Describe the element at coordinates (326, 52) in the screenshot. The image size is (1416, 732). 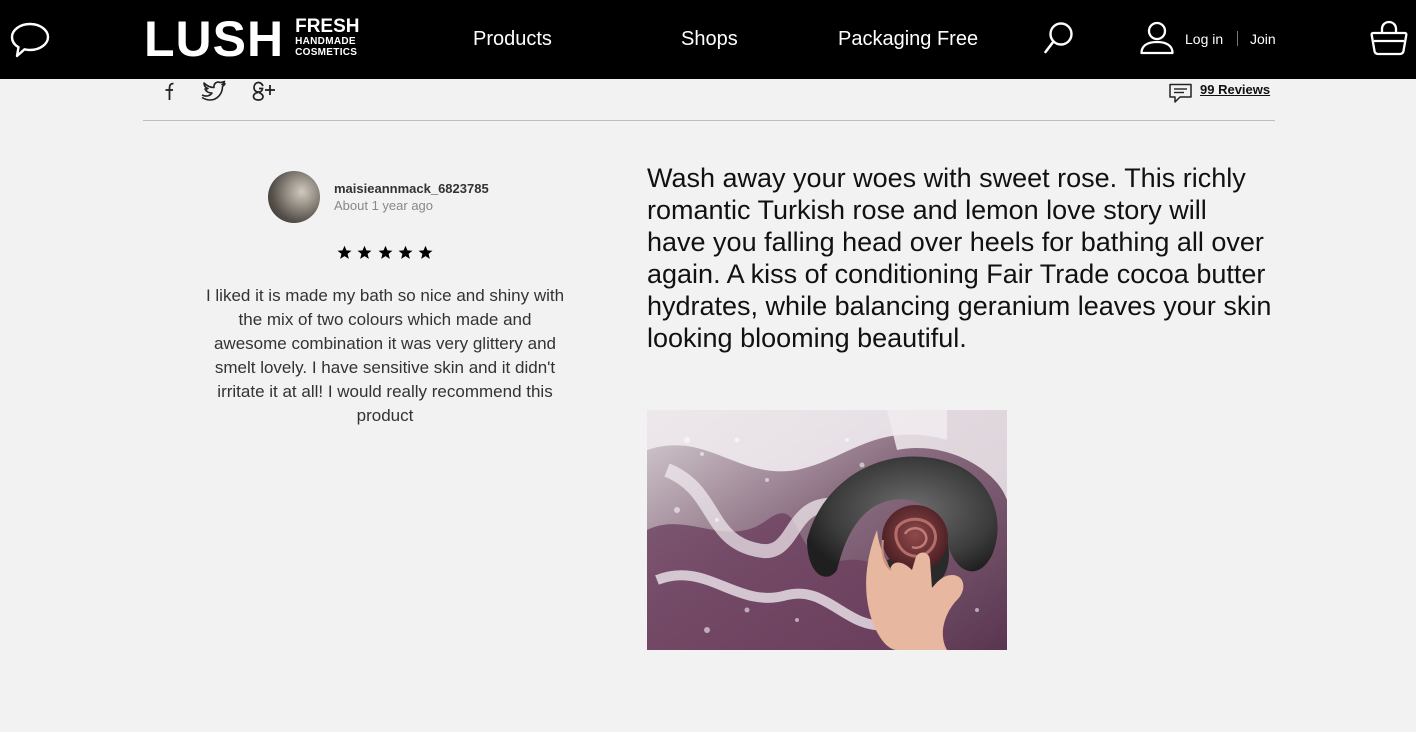
I see `logo-cosmetics: COSMETICS` at that location.